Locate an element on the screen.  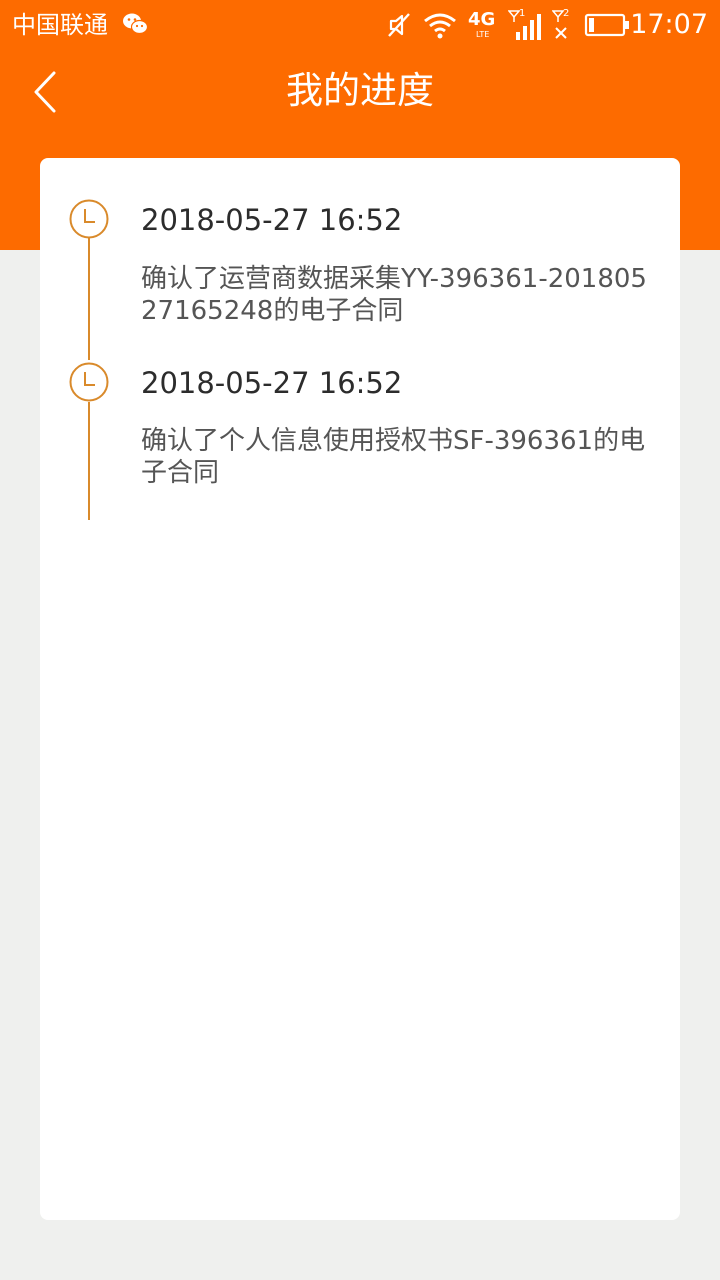
signal-sim1: 1 is located at coordinates (525, 24).